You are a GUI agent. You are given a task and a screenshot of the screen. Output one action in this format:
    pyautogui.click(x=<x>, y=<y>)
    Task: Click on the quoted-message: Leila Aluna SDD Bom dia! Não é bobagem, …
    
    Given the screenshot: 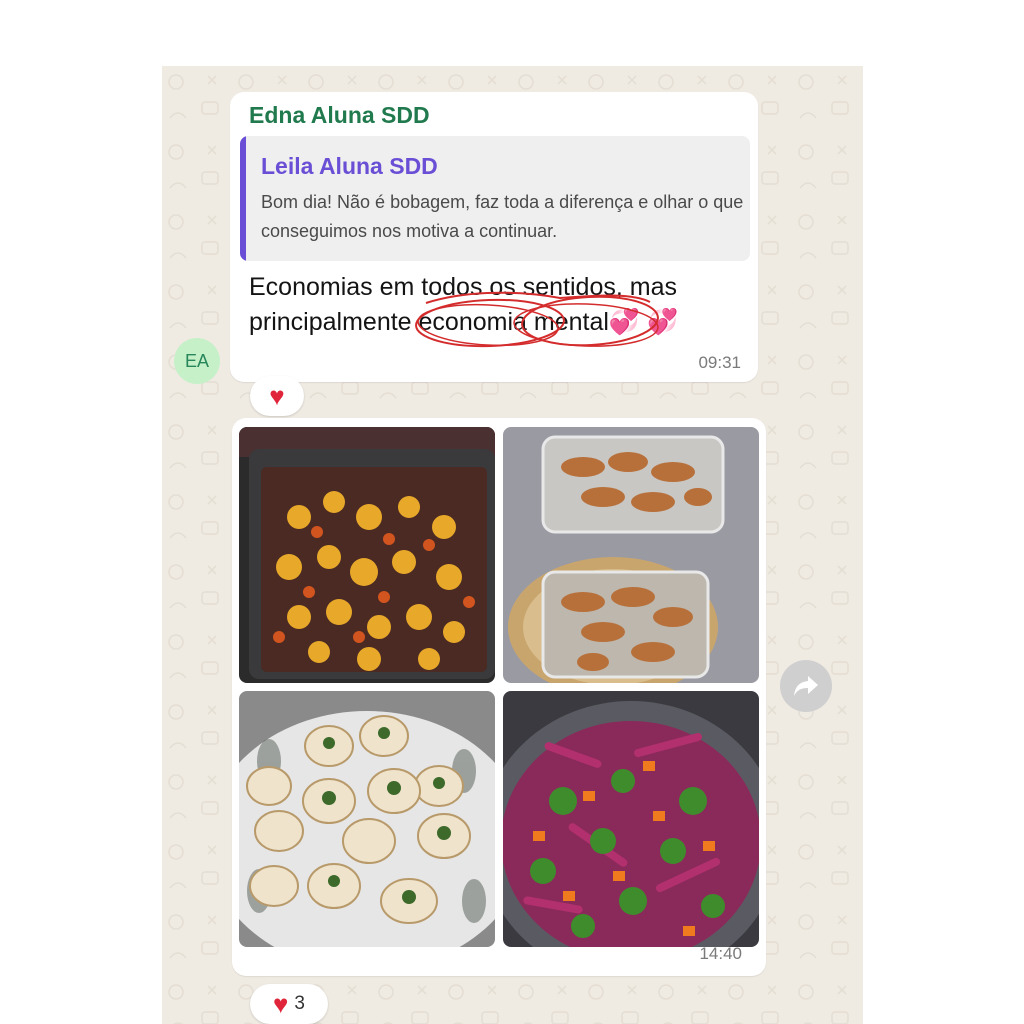 What is the action you would take?
    pyautogui.click(x=495, y=198)
    